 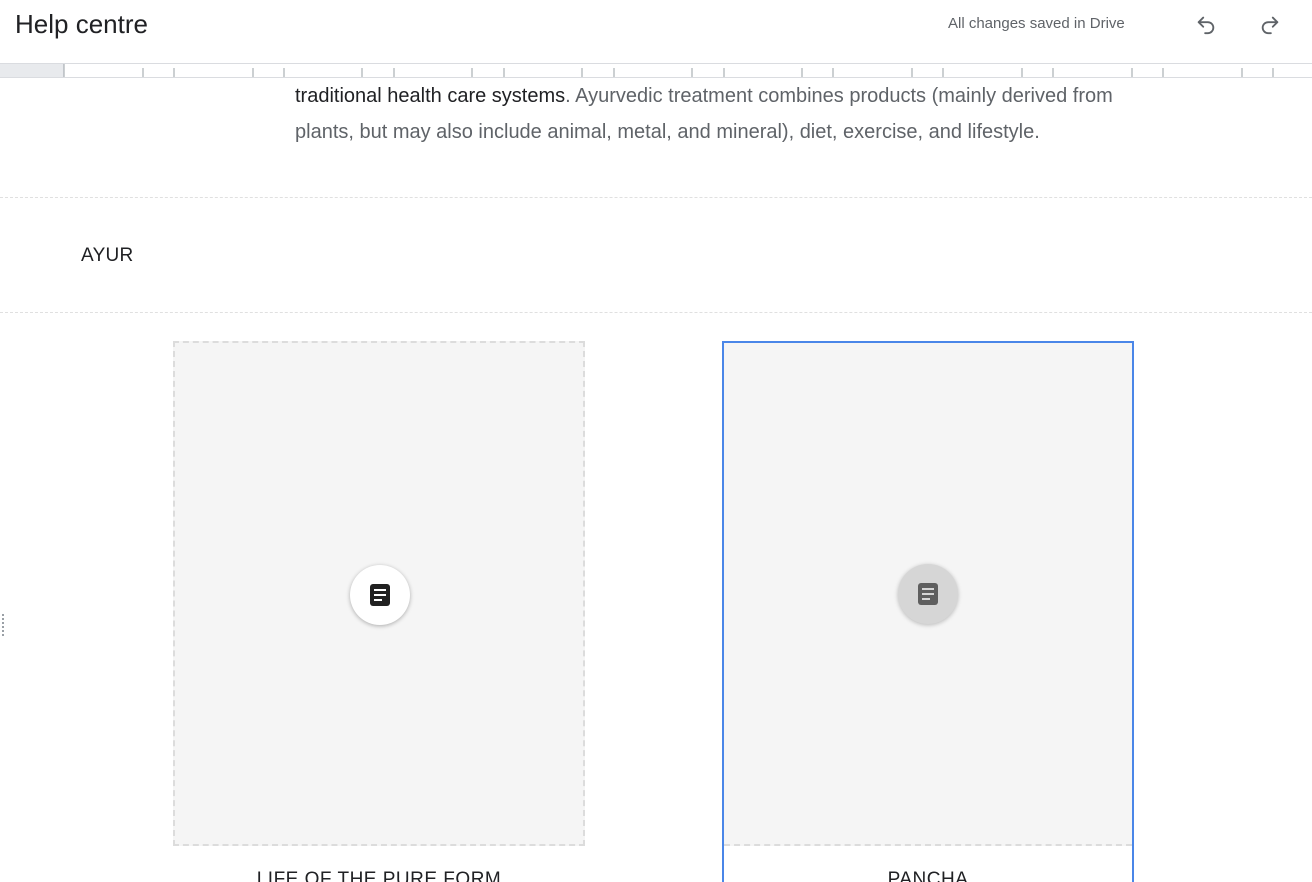 I want to click on paragraph-highlight: traditional health care systems, so click(x=430, y=96).